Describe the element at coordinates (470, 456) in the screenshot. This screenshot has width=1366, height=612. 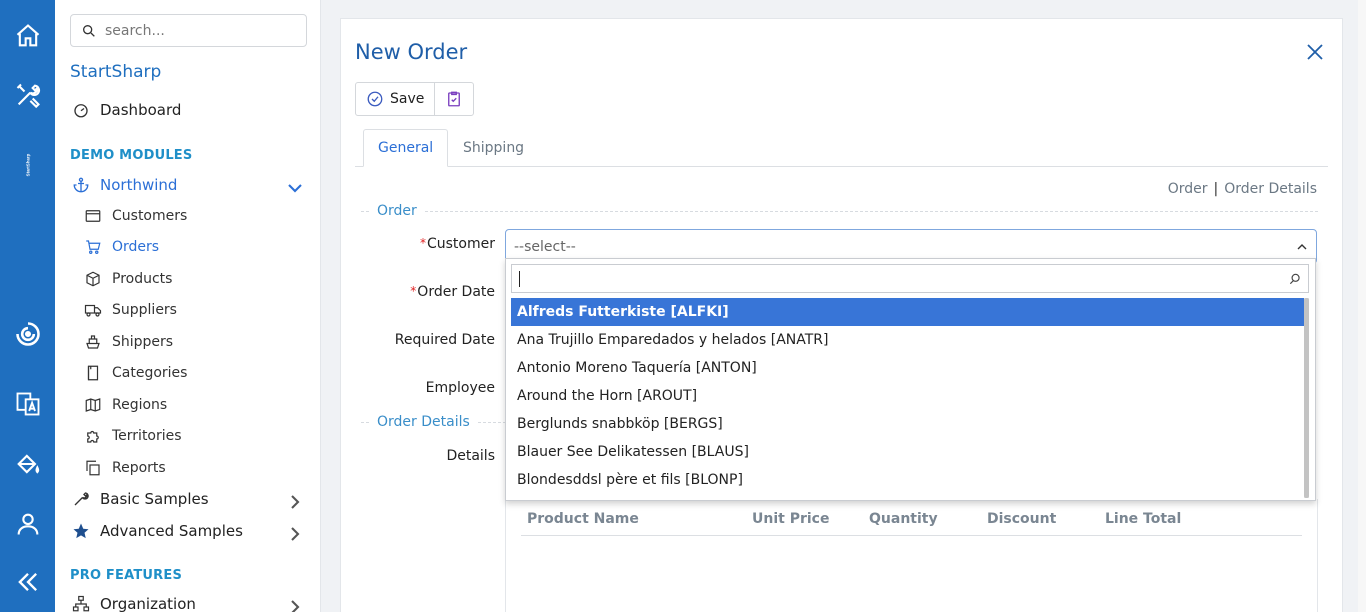
I see `label-details: Details` at that location.